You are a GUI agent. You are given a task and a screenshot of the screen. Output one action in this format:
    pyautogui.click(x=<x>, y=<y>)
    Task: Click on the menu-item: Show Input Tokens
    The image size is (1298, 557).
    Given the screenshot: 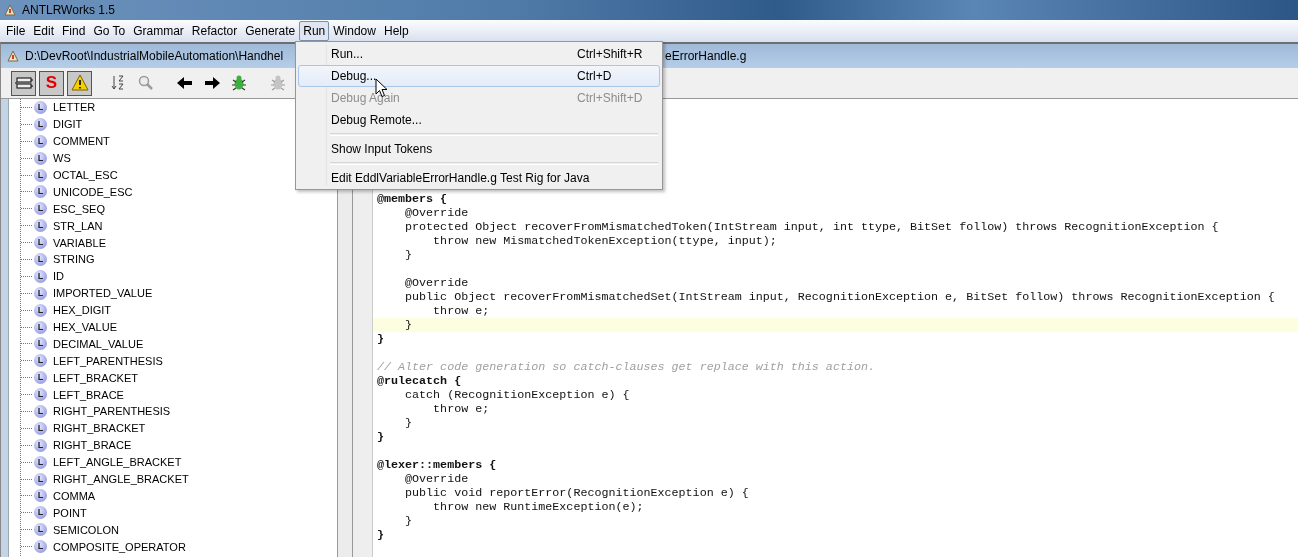 What is the action you would take?
    pyautogui.click(x=479, y=149)
    